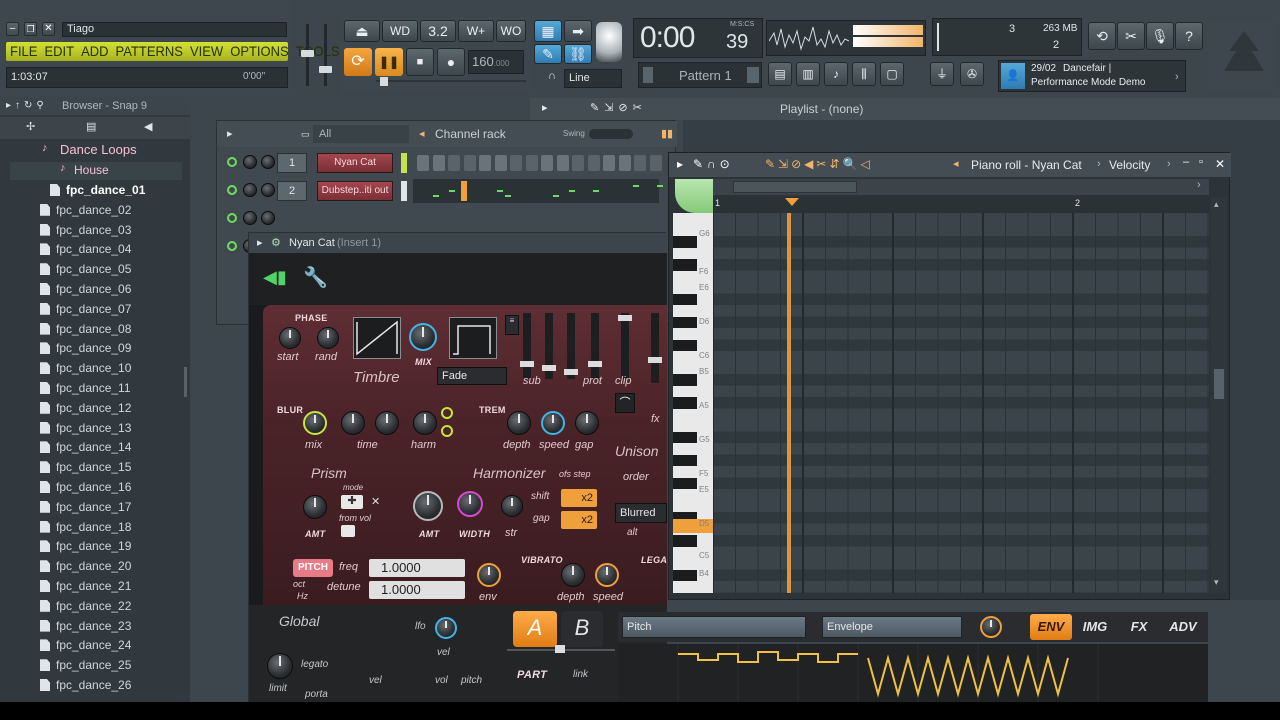  Describe the element at coordinates (85, 546) in the screenshot. I see `browser-file-item: fpc_dance_19` at that location.